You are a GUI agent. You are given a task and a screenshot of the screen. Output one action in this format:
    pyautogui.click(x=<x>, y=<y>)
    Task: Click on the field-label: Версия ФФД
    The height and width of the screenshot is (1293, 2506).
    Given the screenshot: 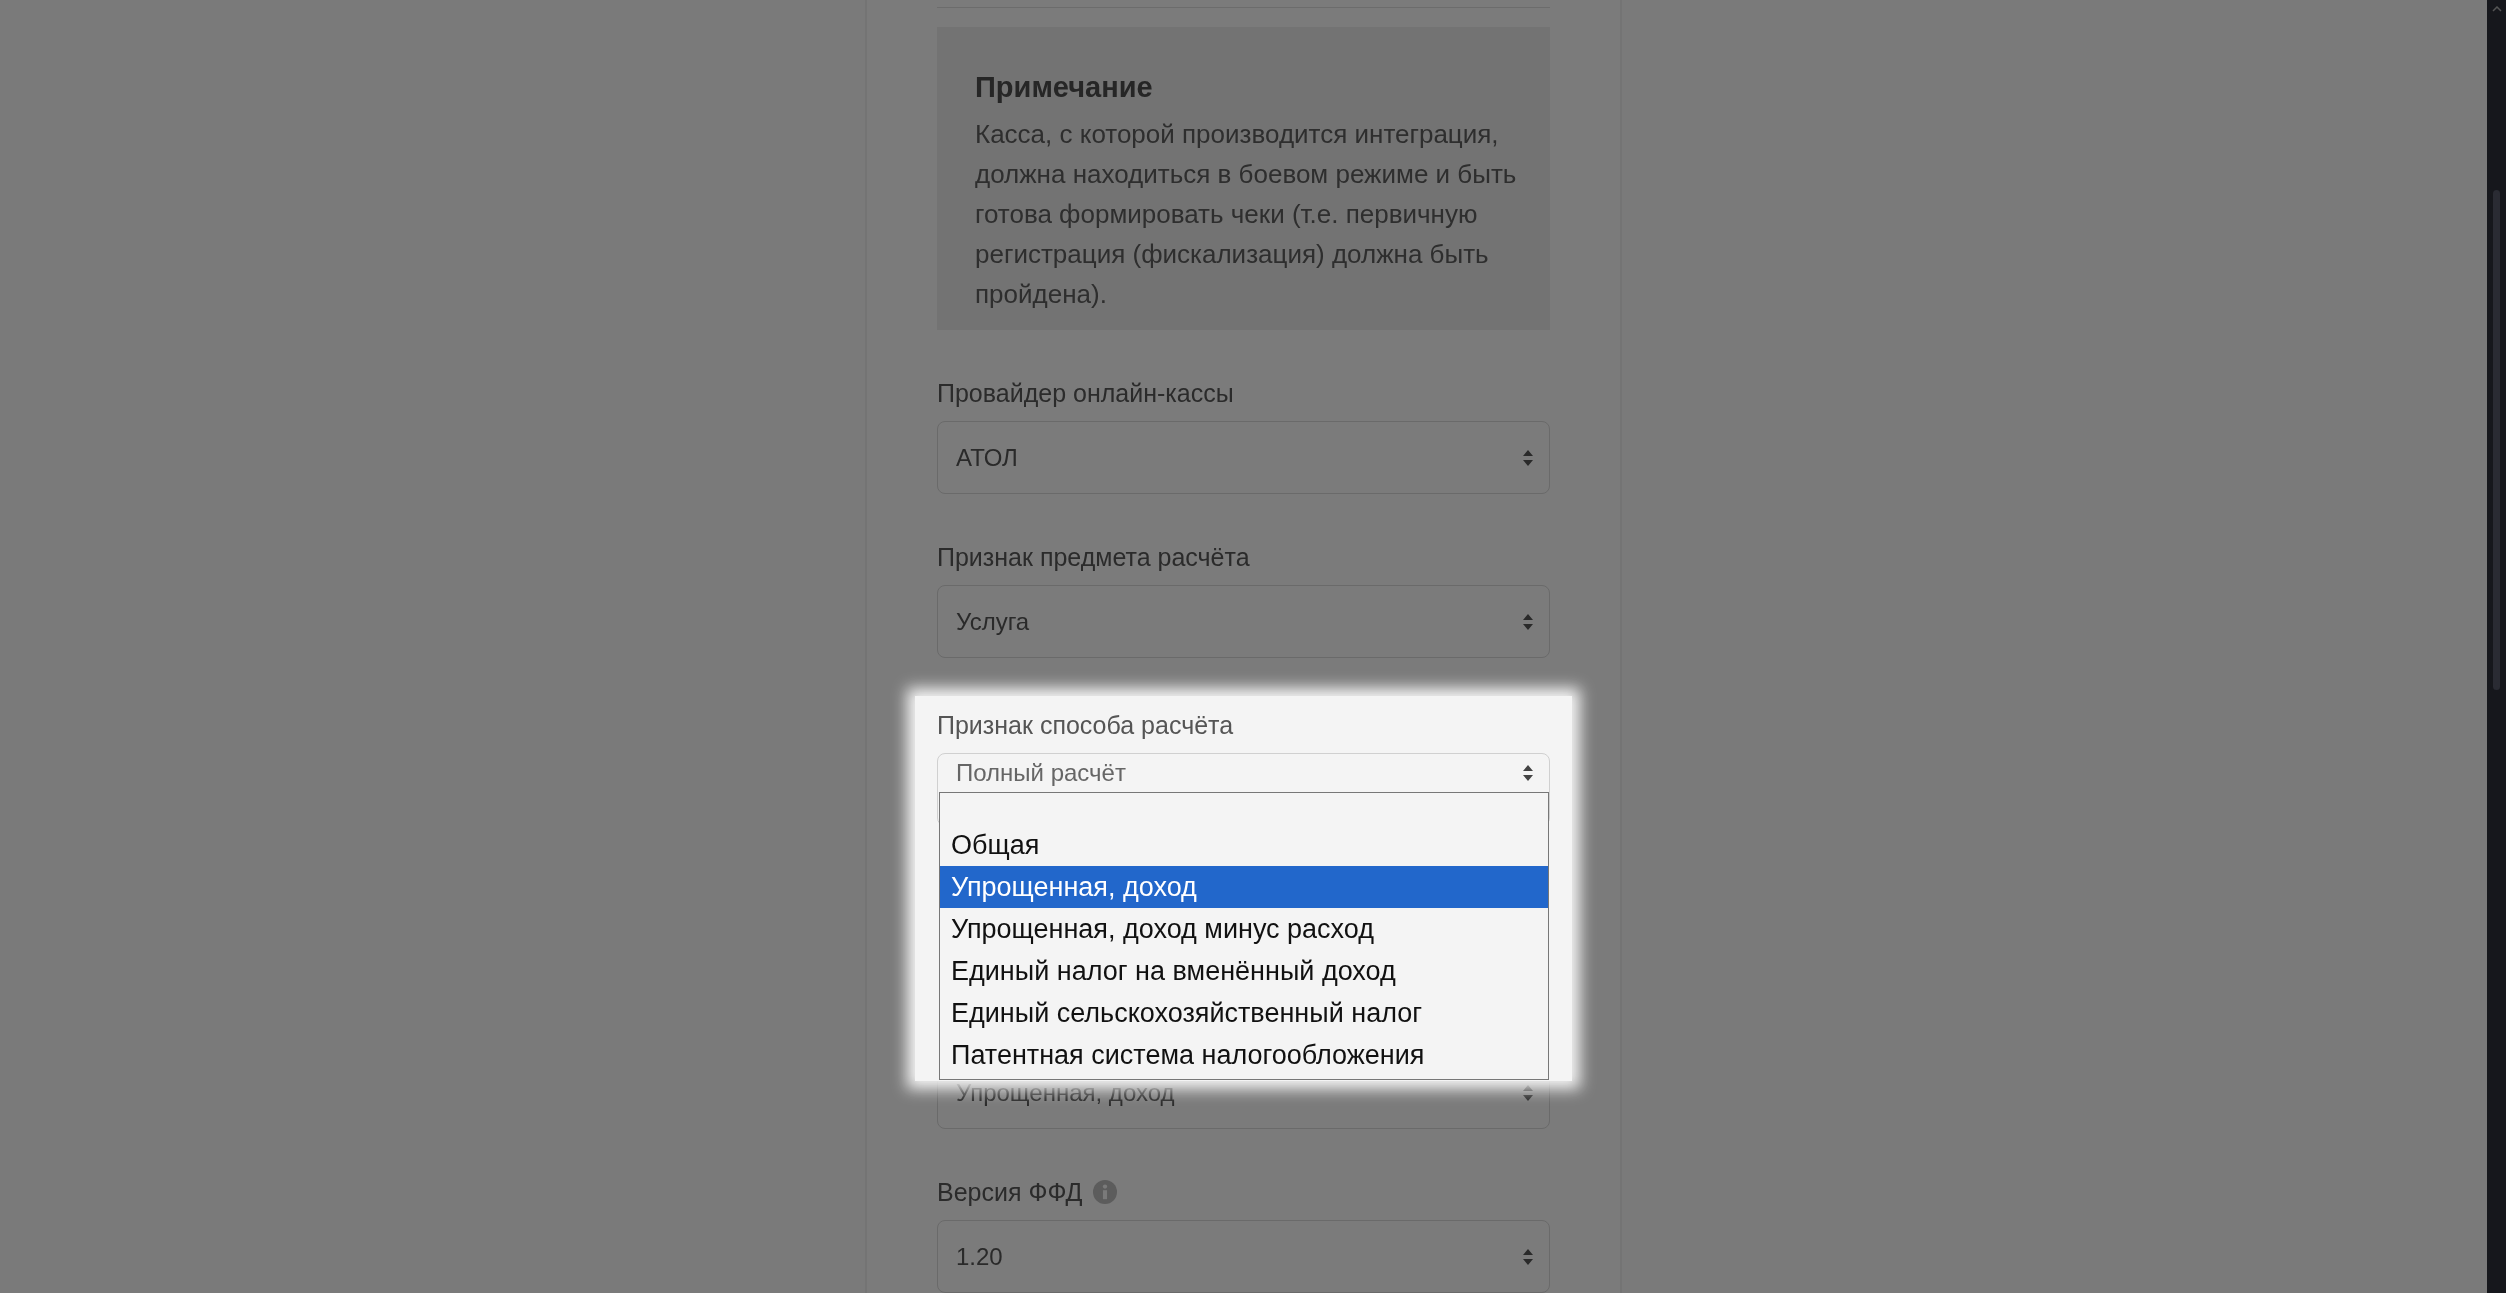 What is the action you would take?
    pyautogui.click(x=1010, y=1192)
    